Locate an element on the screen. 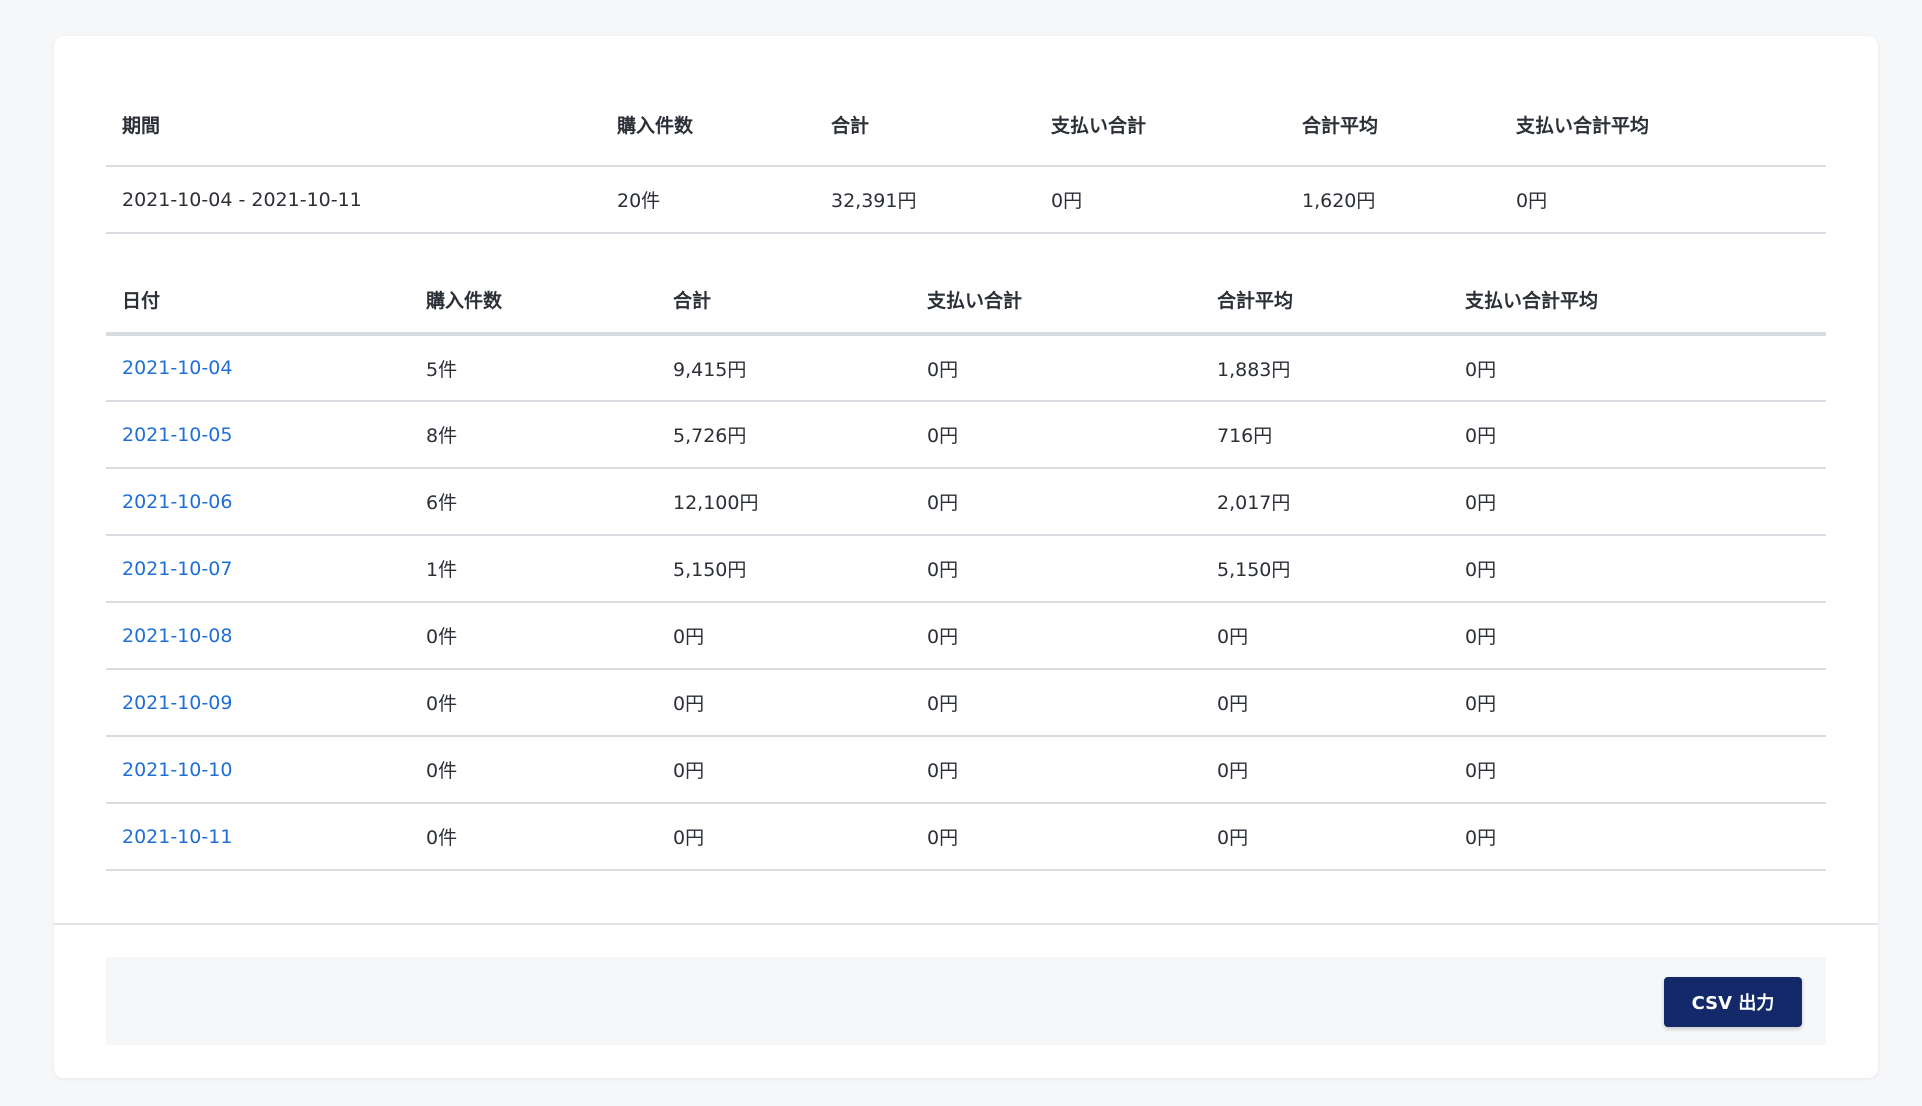  daily-header-paid-total: 支払い合計 is located at coordinates (1056, 301).